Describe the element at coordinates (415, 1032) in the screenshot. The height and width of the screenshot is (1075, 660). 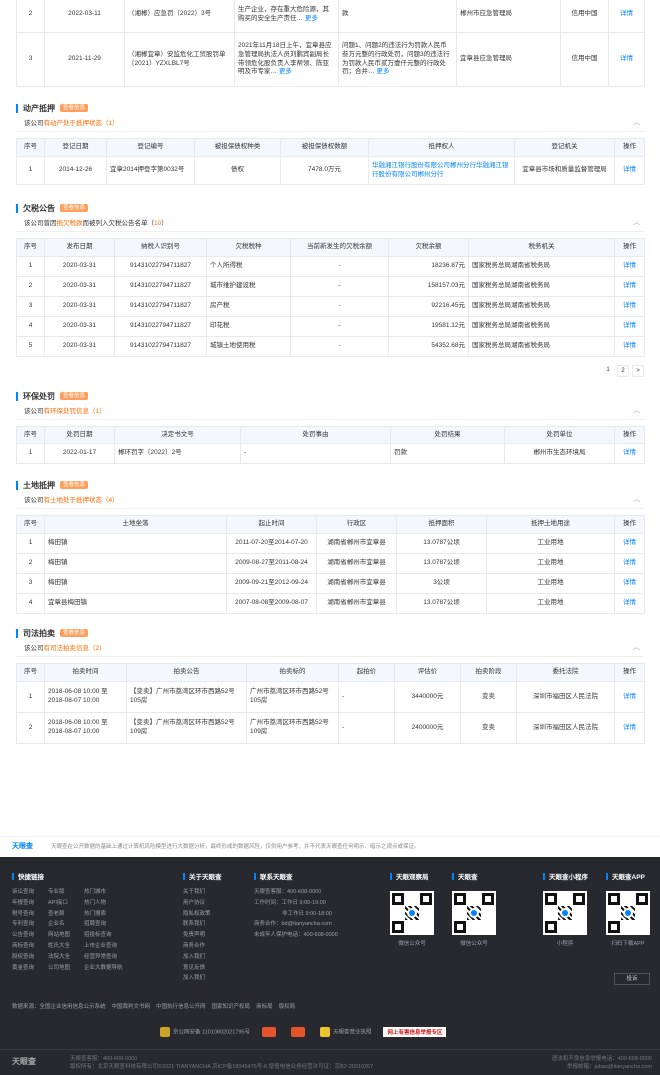
I see `harmful-info-report-link: 网上有害信息举报专区` at that location.